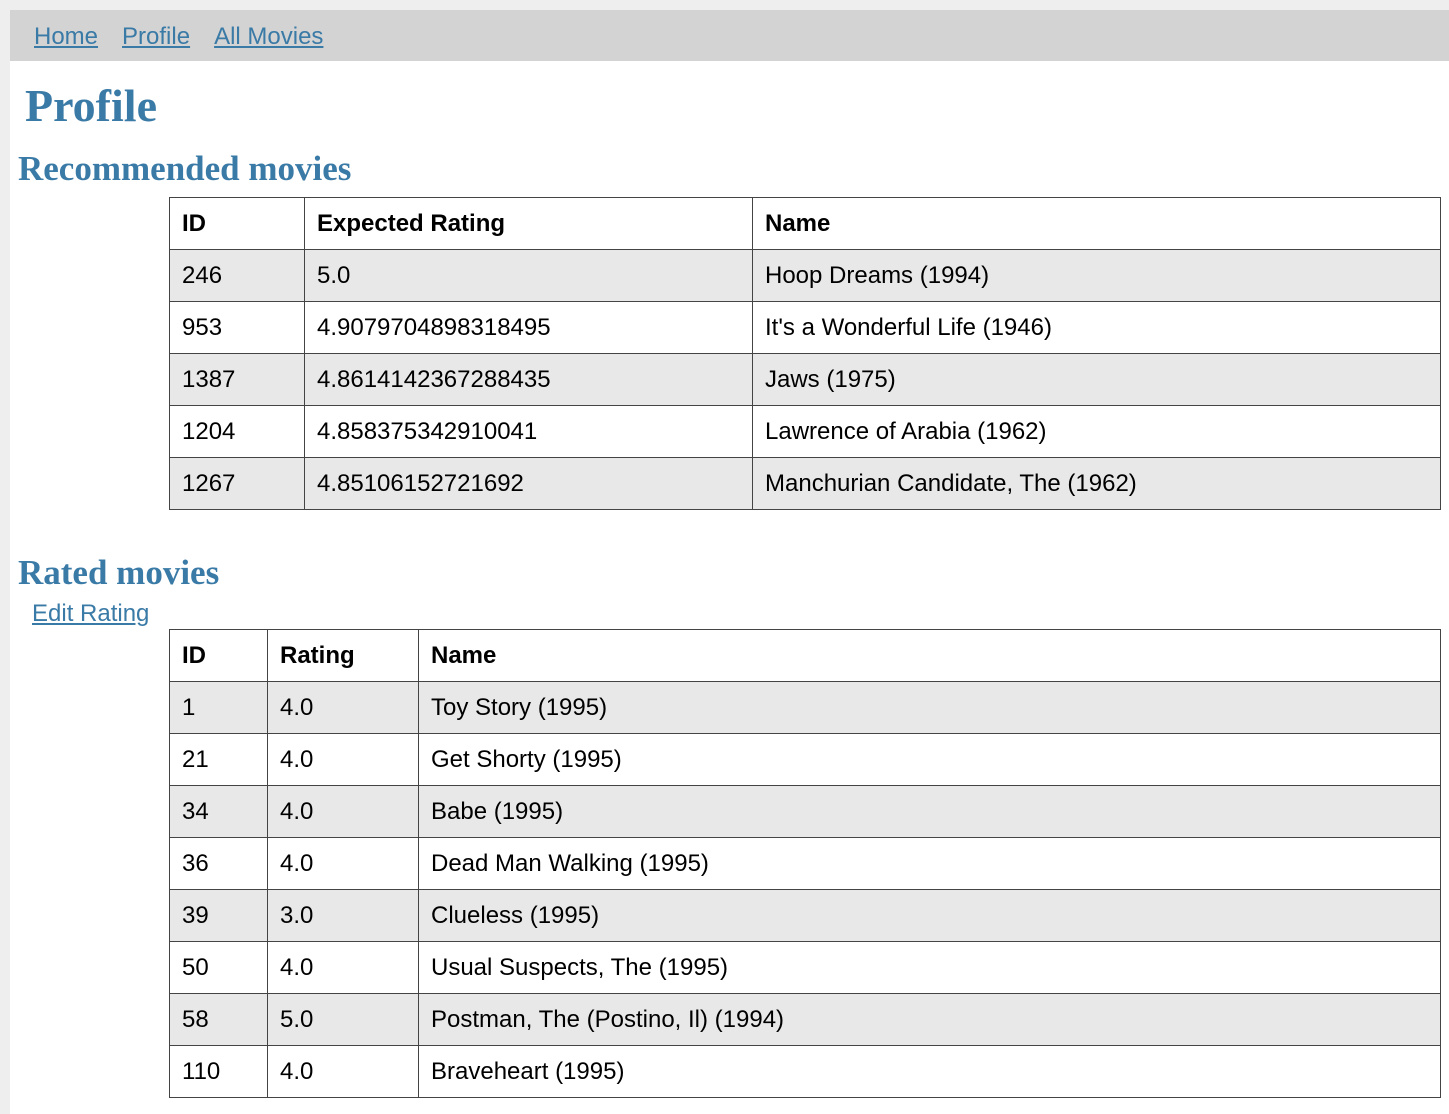 This screenshot has width=1449, height=1114. I want to click on table-row: 39 3.0 Clueless (1995), so click(805, 915).